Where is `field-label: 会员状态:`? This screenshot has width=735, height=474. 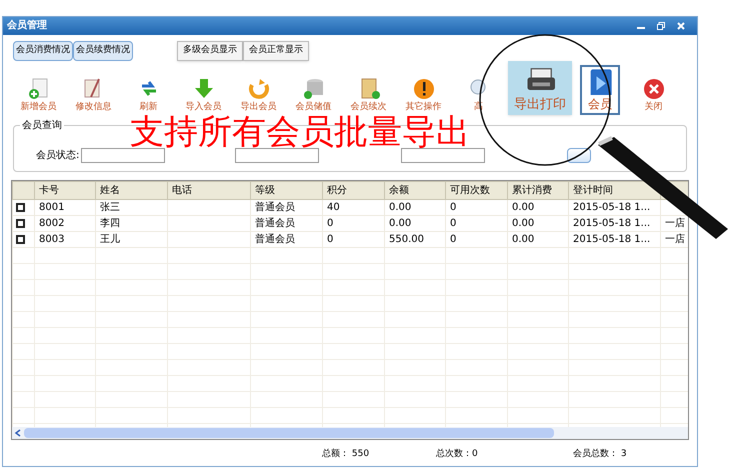
field-label: 会员状态: is located at coordinates (58, 155).